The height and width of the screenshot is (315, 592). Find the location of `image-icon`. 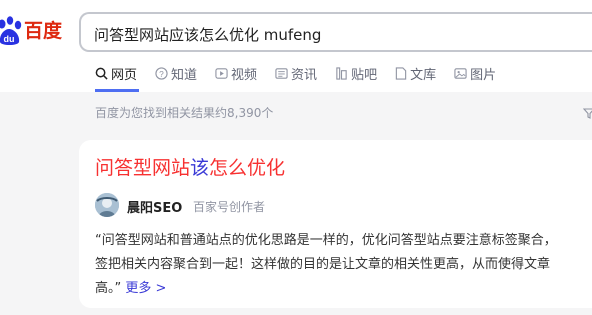

image-icon is located at coordinates (460, 73).